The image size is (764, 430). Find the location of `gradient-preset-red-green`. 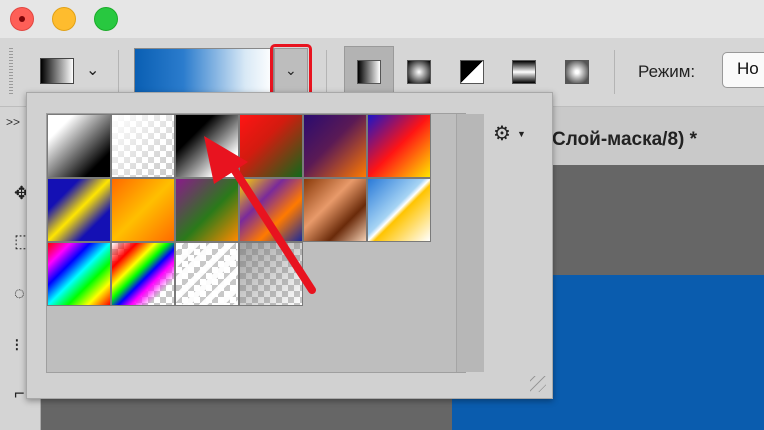

gradient-preset-red-green is located at coordinates (271, 146).